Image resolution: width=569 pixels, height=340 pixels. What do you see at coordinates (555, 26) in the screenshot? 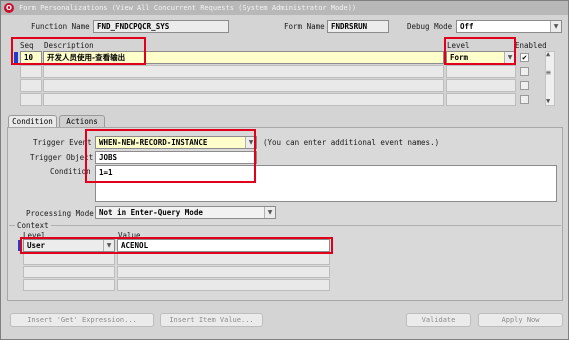
I see `debug-mode-dropdown-icon: ▼` at bounding box center [555, 26].